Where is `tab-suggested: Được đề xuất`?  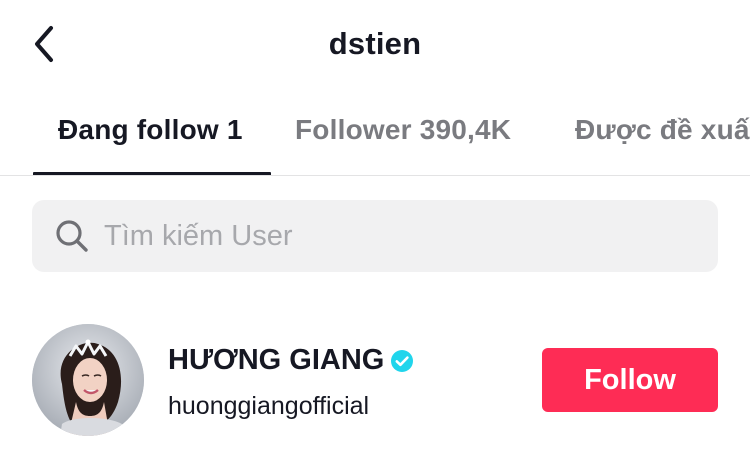 tab-suggested: Được đề xuất is located at coordinates (662, 130).